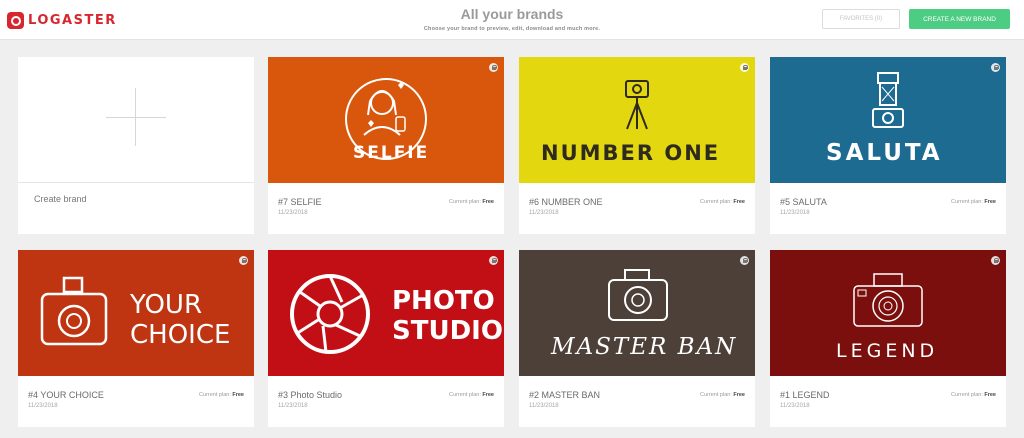  I want to click on brand-logo-text: SALUTA, so click(884, 153).